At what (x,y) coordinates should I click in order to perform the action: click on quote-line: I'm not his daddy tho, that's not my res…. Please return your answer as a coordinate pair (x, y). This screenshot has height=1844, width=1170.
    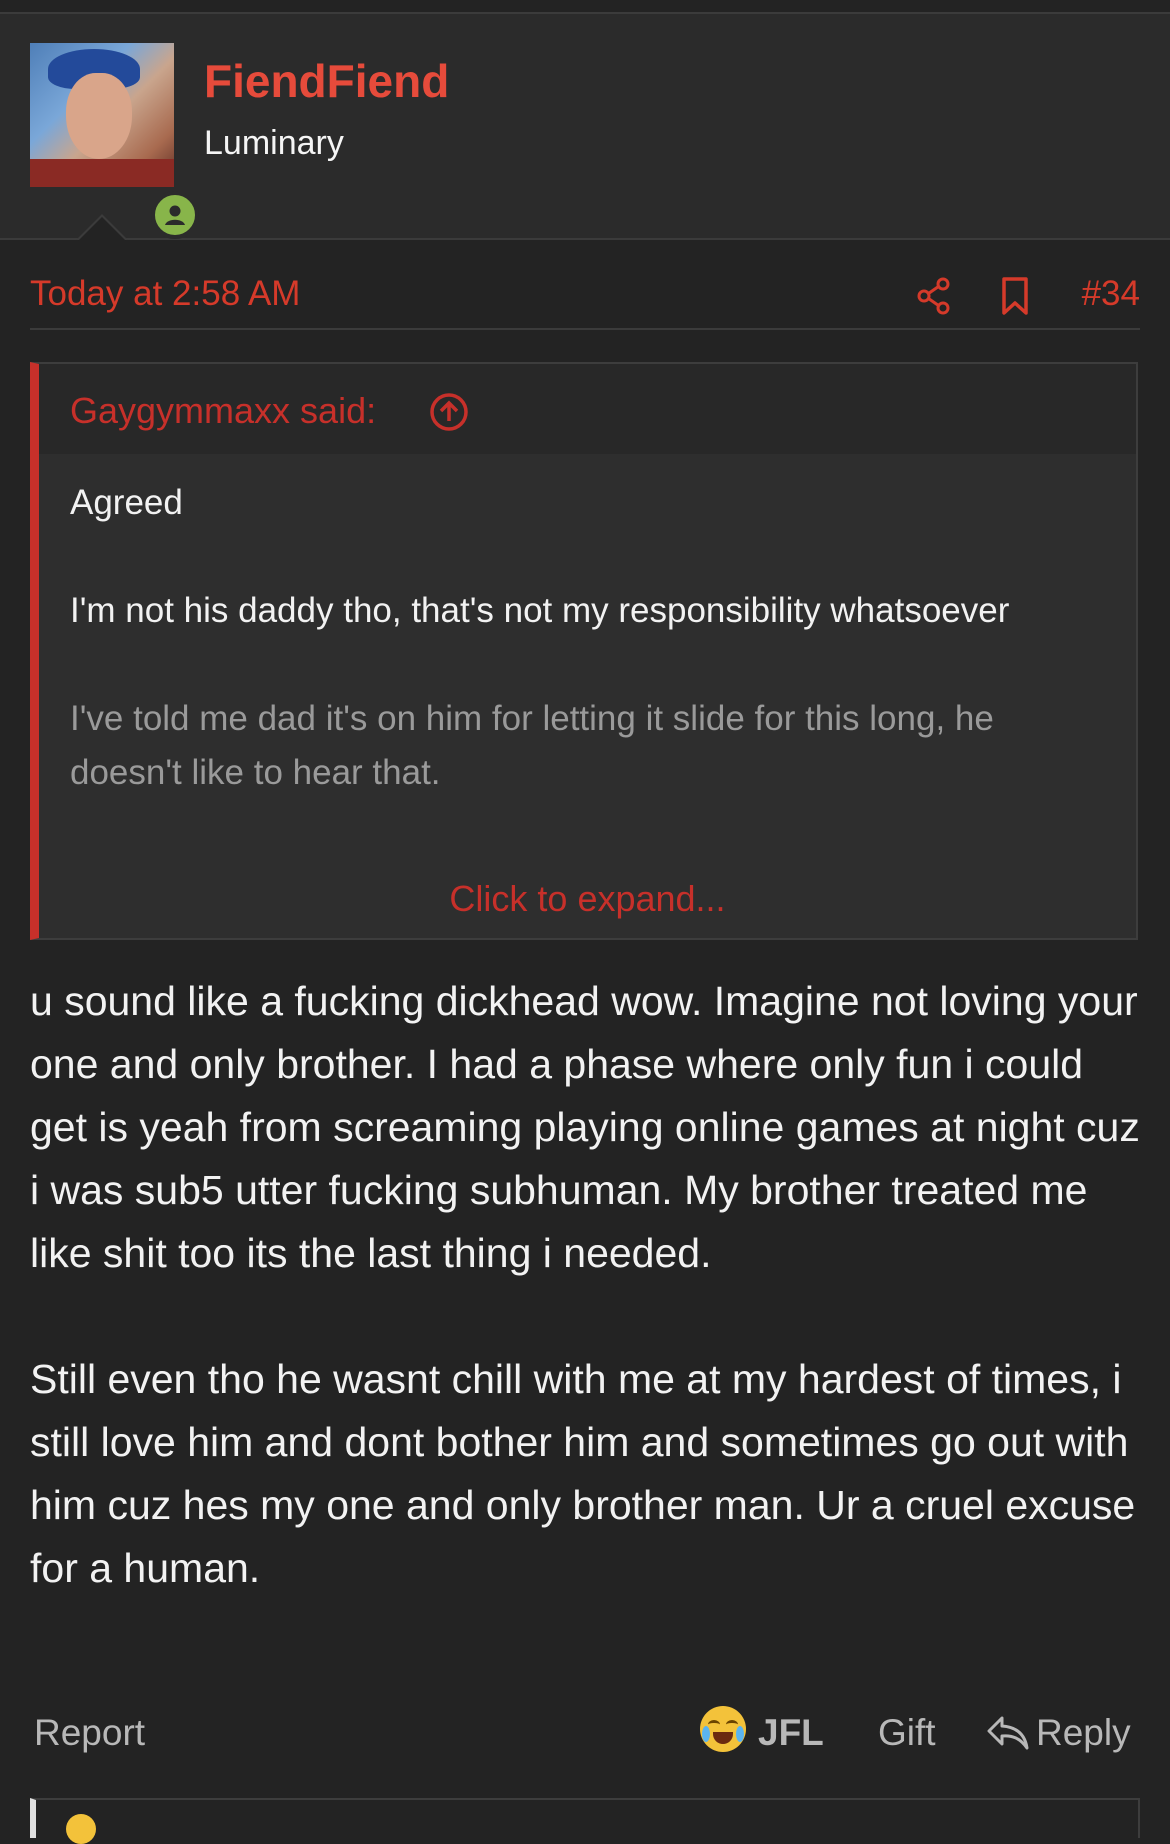
    Looking at the image, I should click on (540, 610).